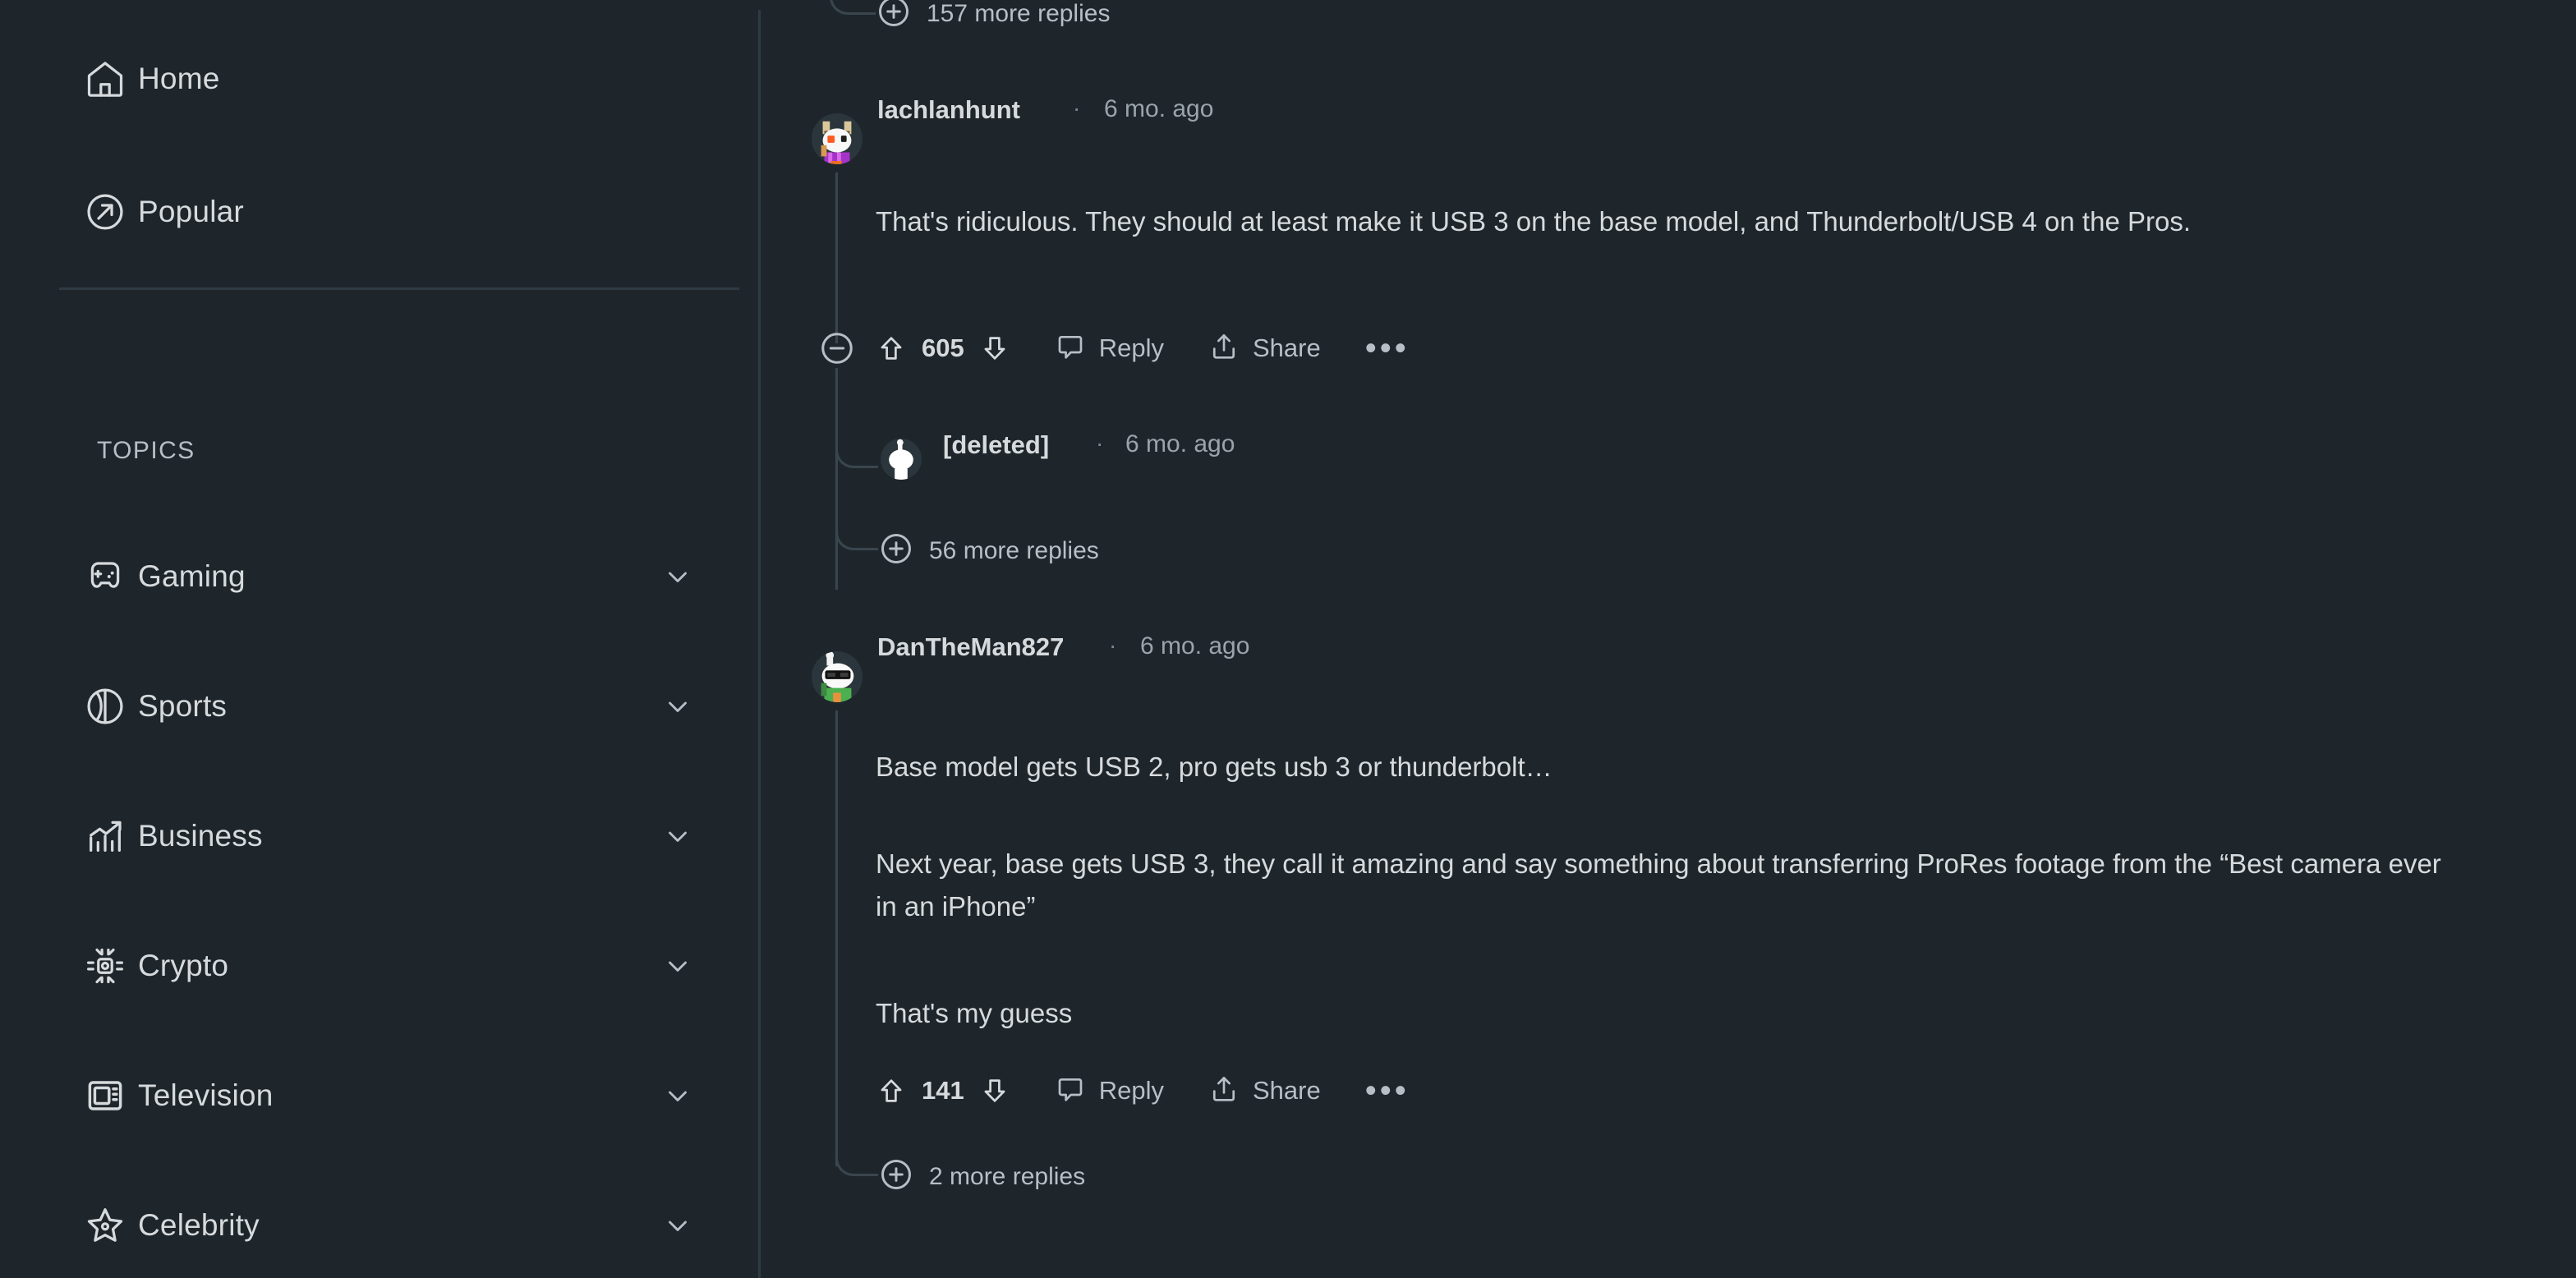 The image size is (2576, 1278). I want to click on more-replies-label: 157 more replies, so click(1019, 13).